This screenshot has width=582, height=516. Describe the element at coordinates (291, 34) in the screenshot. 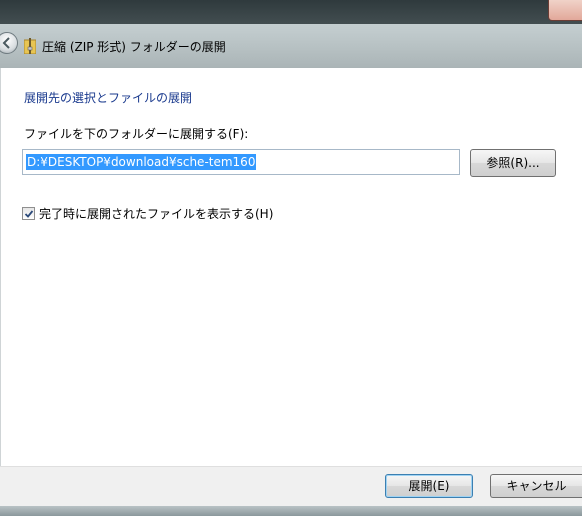

I see `title-bar` at that location.